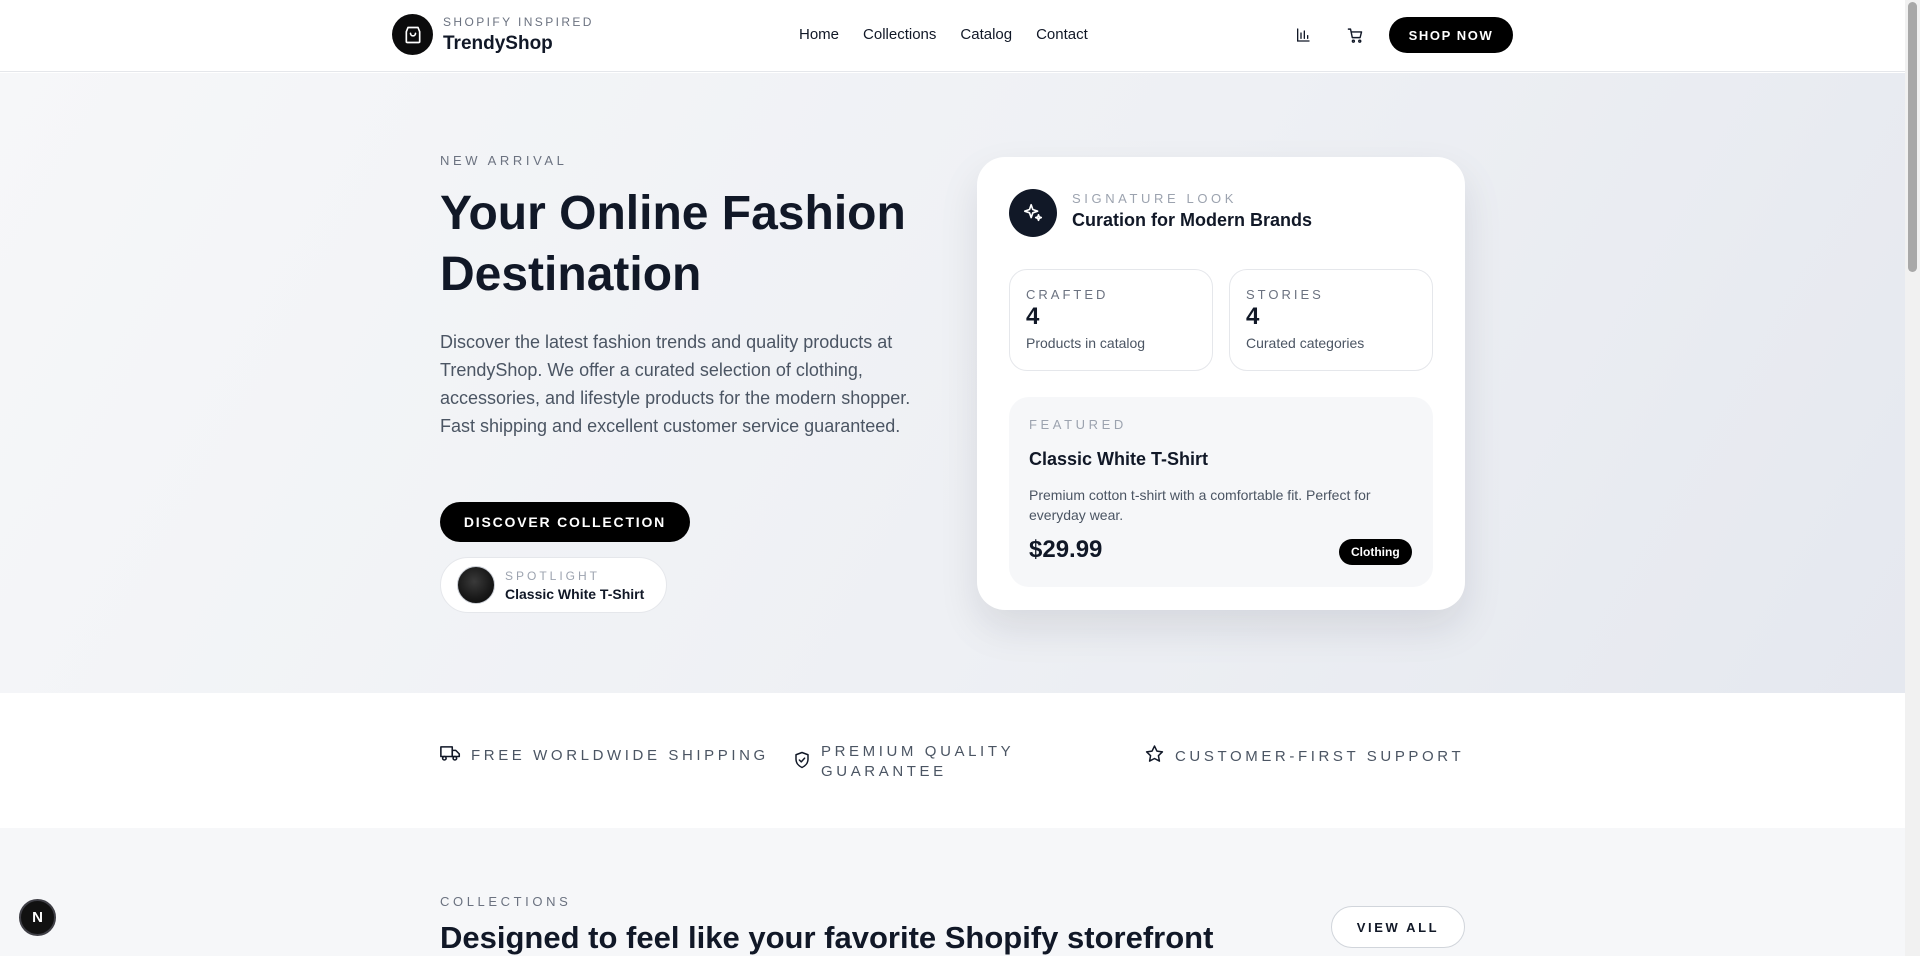 This screenshot has width=1920, height=956. Describe the element at coordinates (565, 522) in the screenshot. I see `discover-collection-button: DISCOVER COLLECTION` at that location.